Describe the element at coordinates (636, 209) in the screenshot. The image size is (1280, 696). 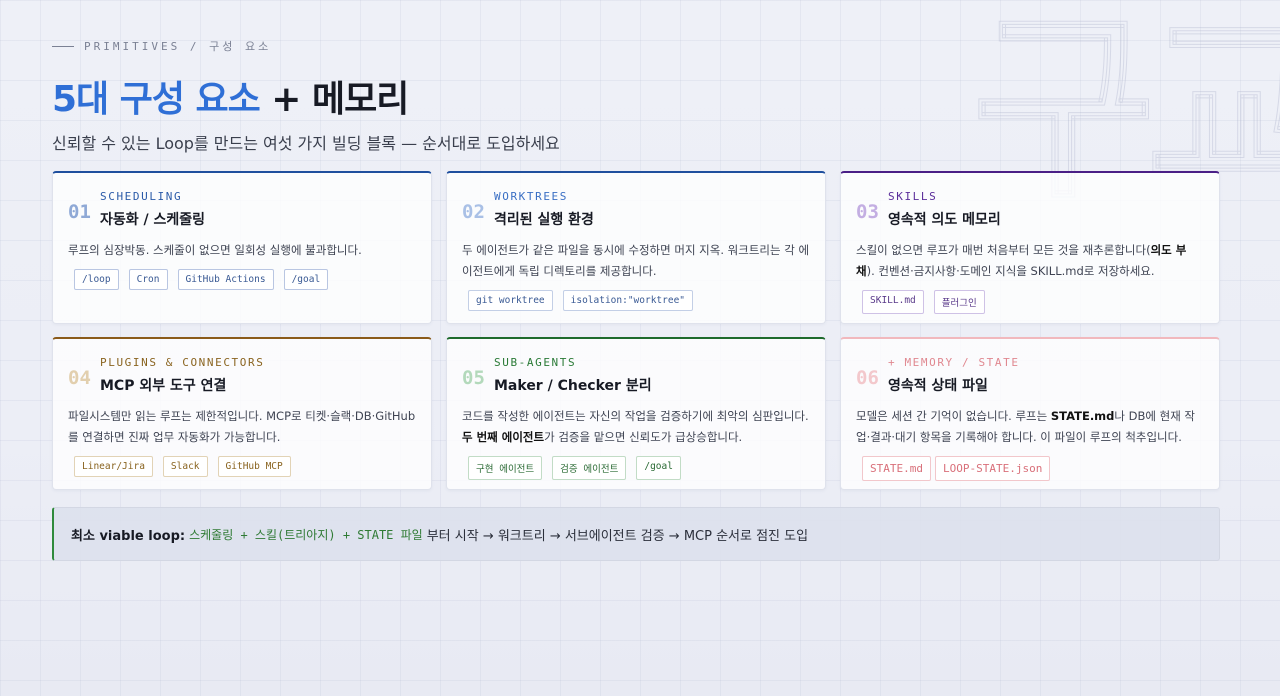
I see `card-header: 02 WORKTREES 격리된 실행 환경` at that location.